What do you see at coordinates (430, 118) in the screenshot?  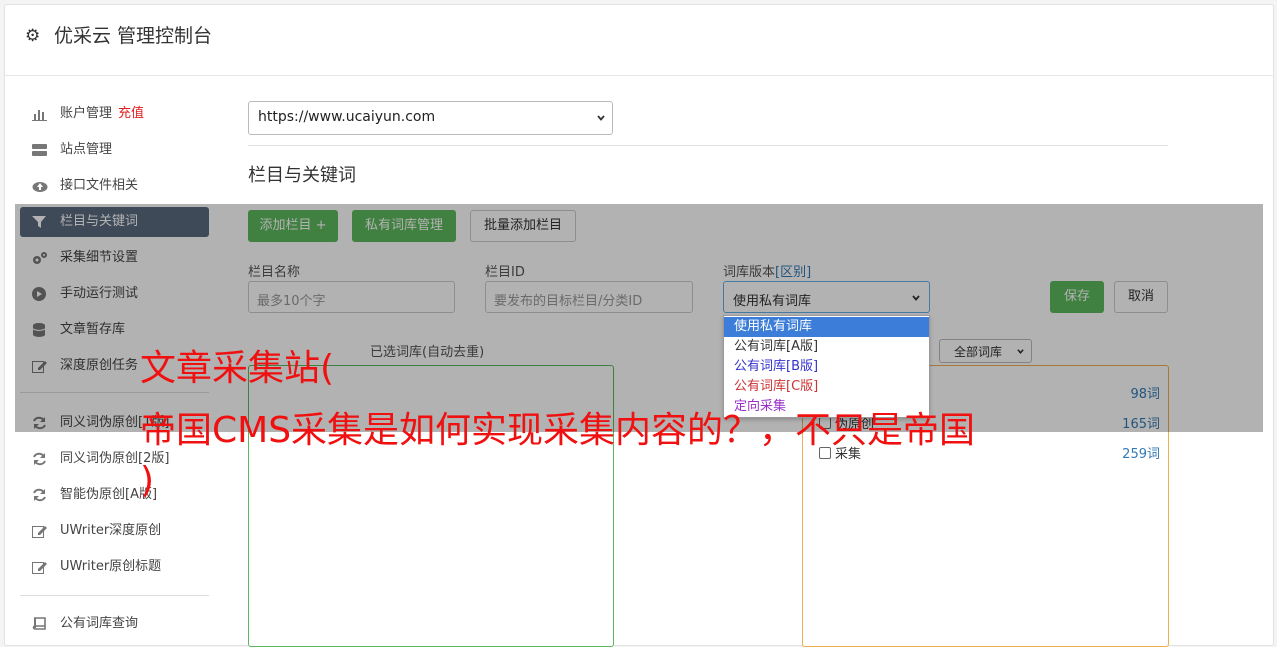 I see `site-select: https://www.ucaiyun.com` at bounding box center [430, 118].